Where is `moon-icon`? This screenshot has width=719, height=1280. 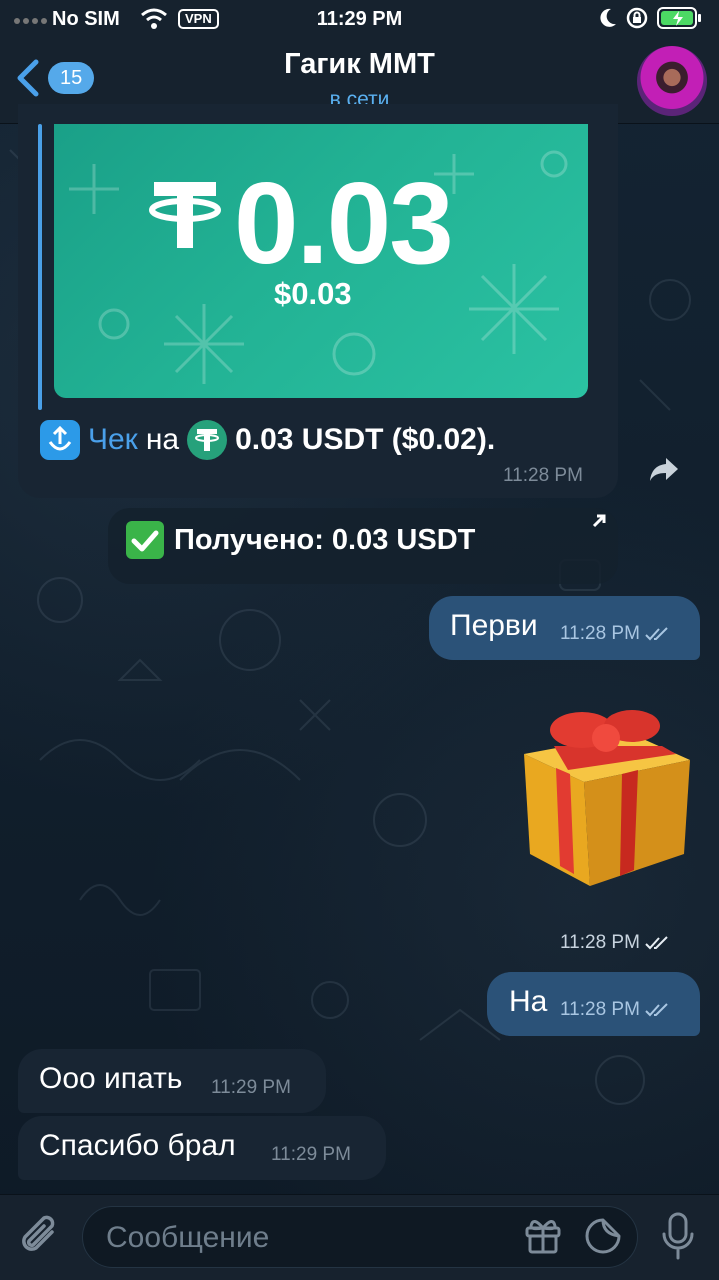
moon-icon is located at coordinates (608, 17).